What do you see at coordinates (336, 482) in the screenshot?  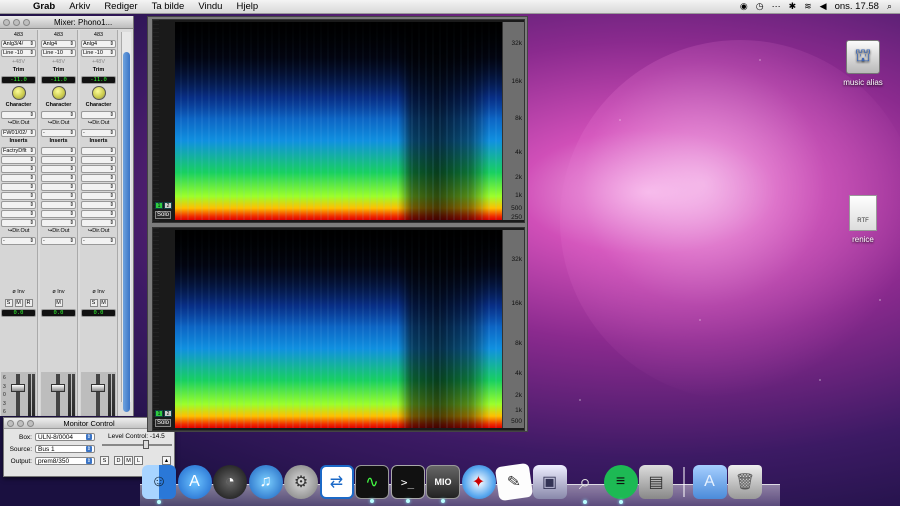 I see `teamviewer-icon: ⇄` at bounding box center [336, 482].